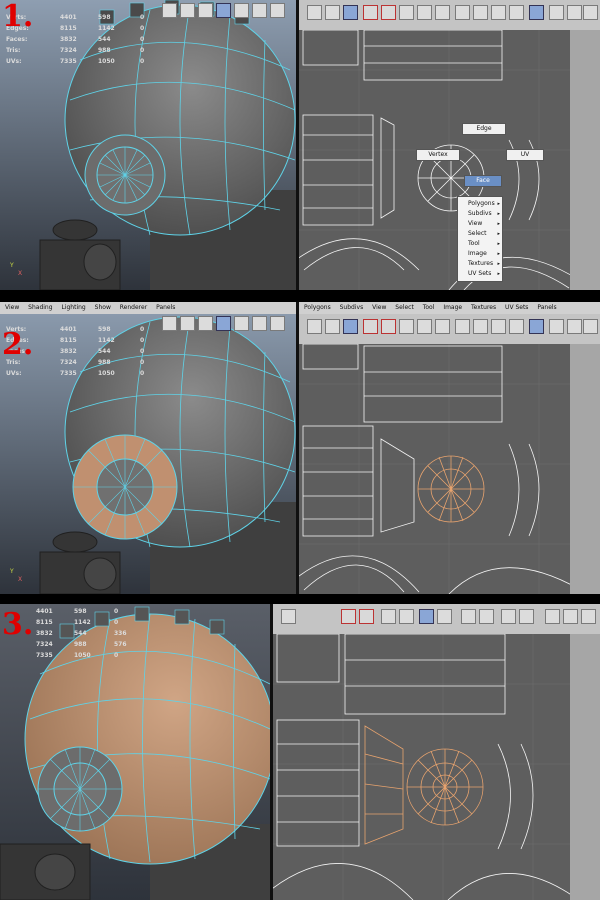 The width and height of the screenshot is (600, 900). What do you see at coordinates (484, 129) in the screenshot?
I see `marking-menu-edge: Edge` at bounding box center [484, 129].